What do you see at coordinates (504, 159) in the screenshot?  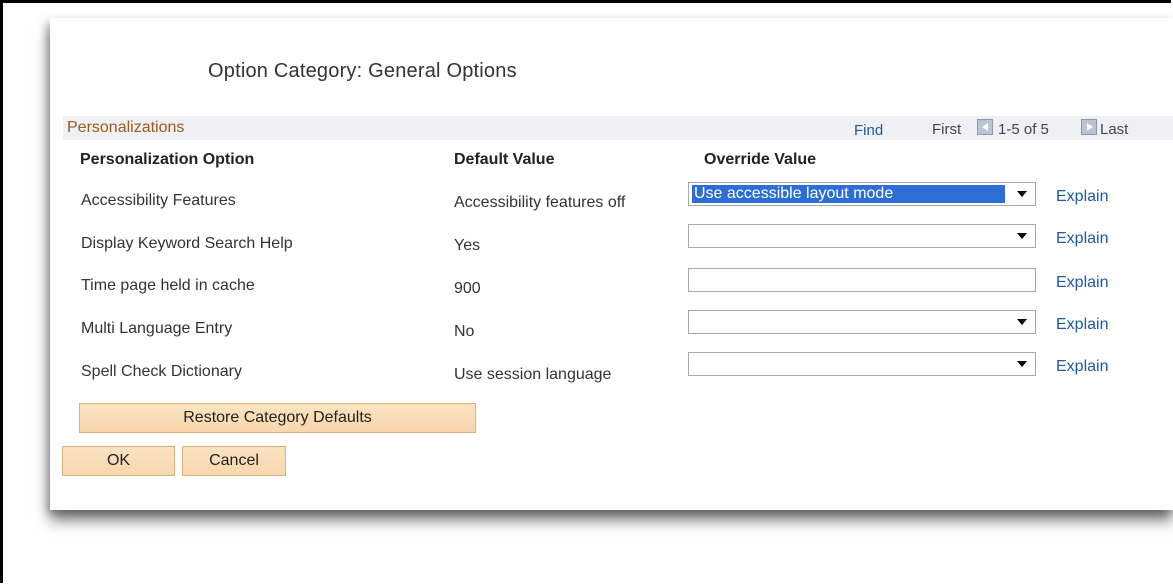 I see `column-header-default: Default Value` at bounding box center [504, 159].